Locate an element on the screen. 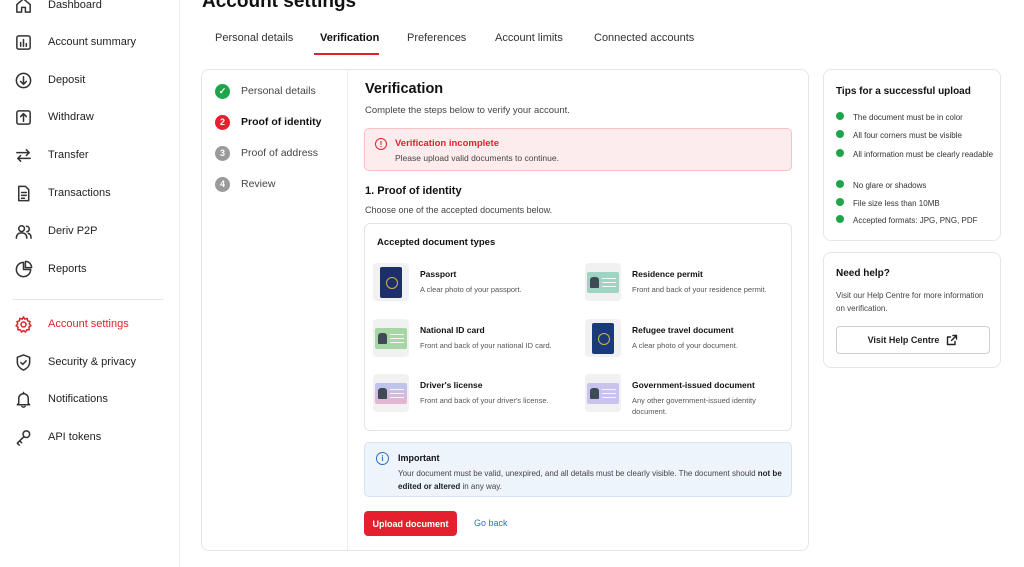  sidebar-item-notifications: Notifications is located at coordinates (90, 399).